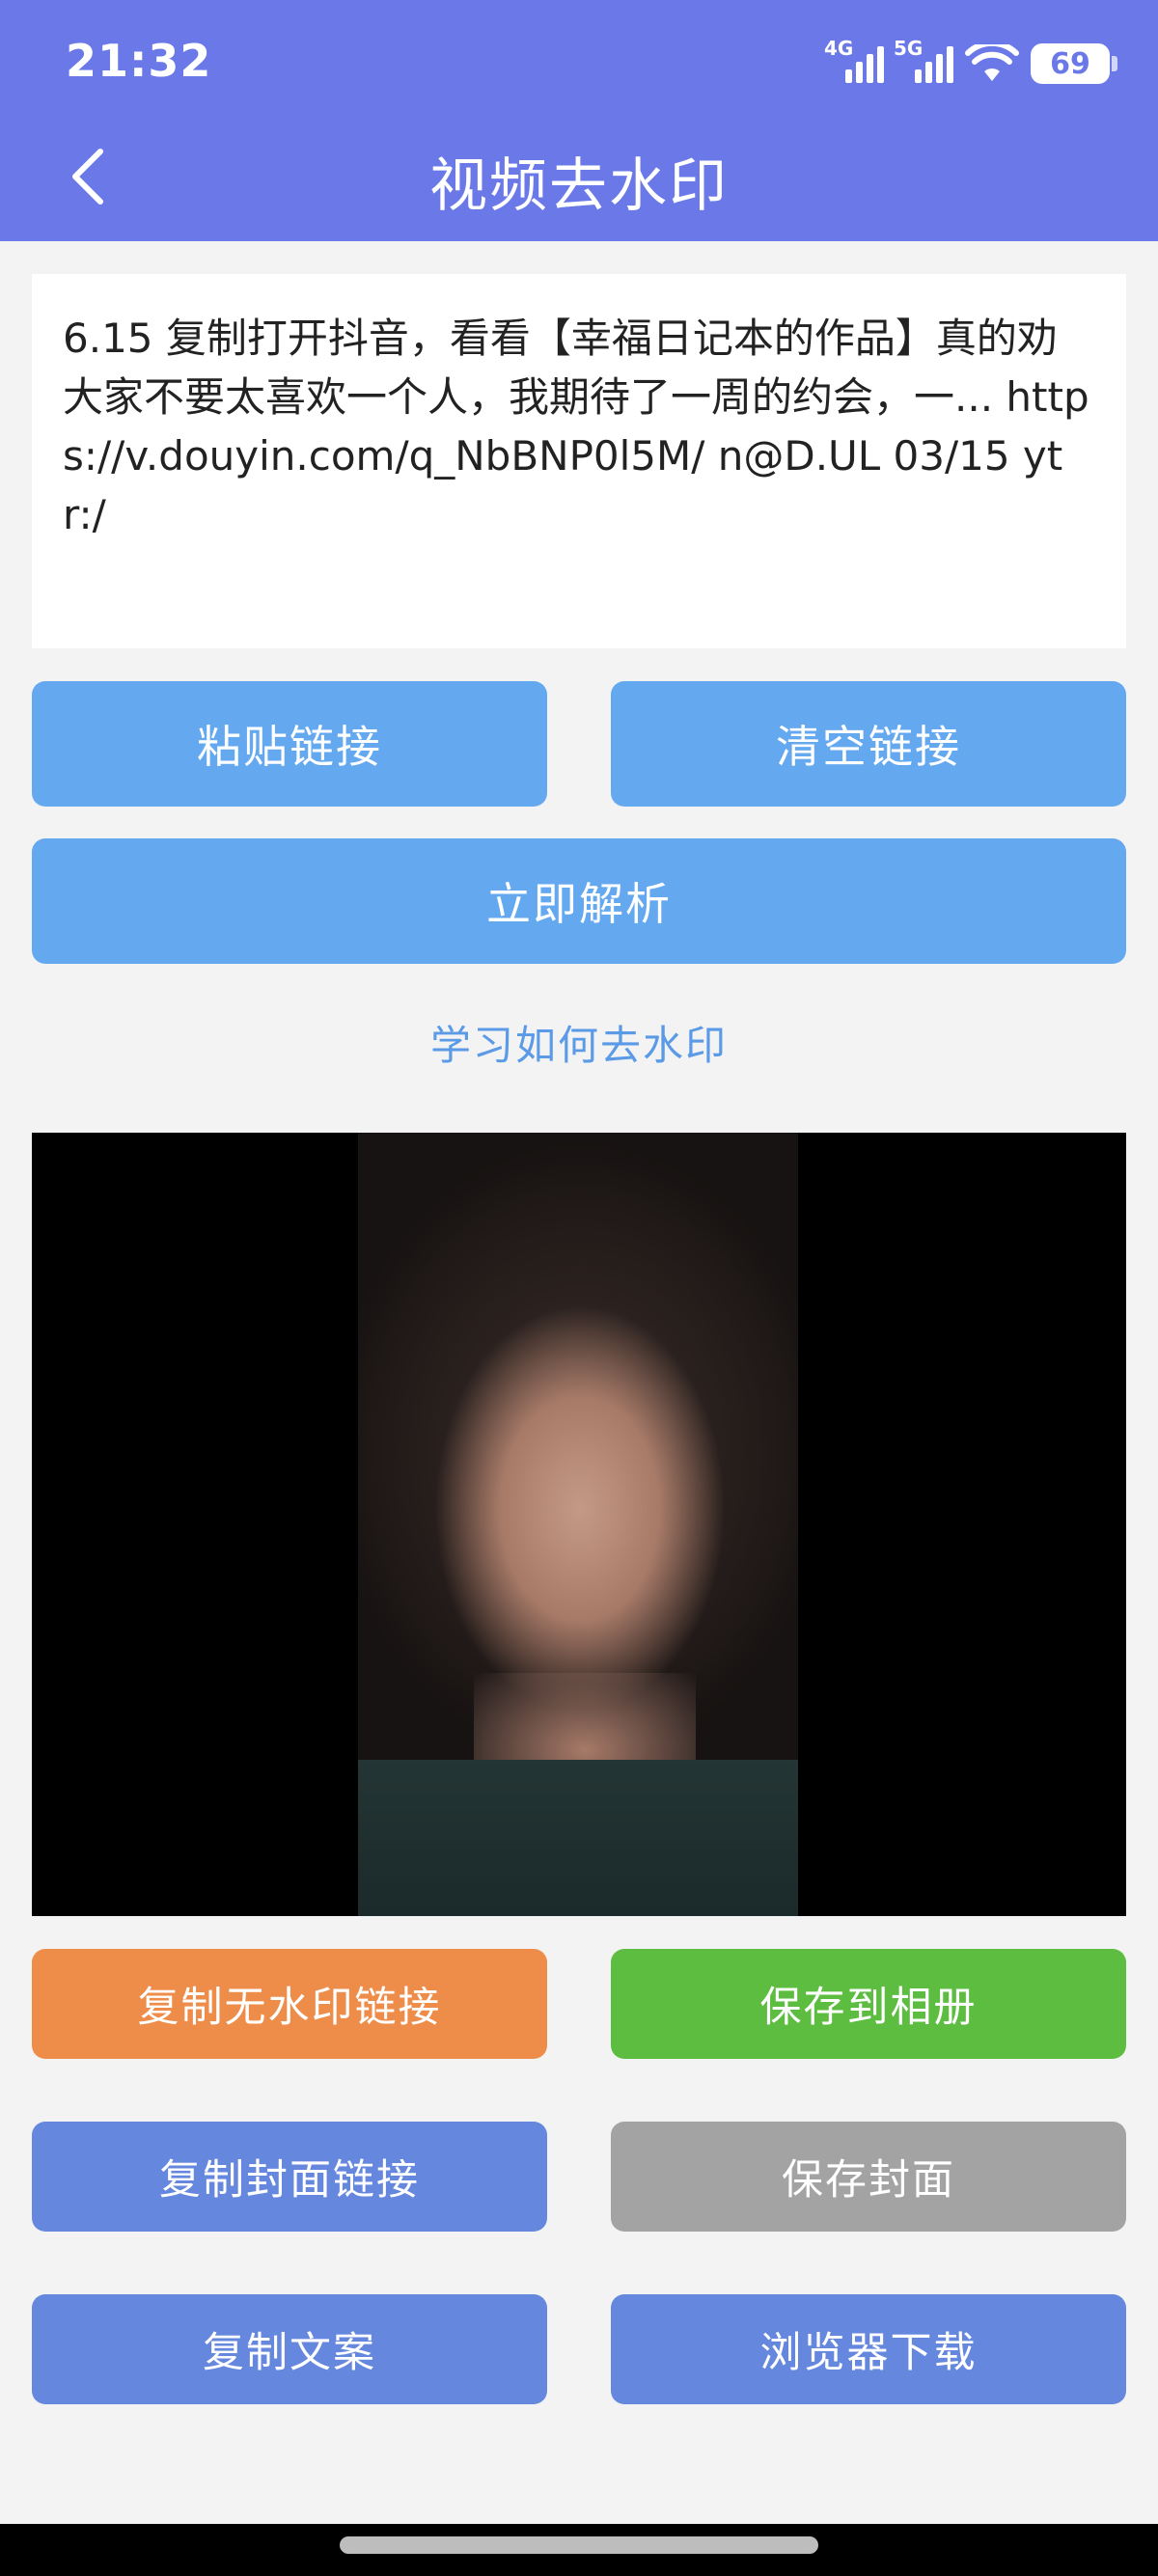 The width and height of the screenshot is (1158, 2576). I want to click on wifi-icon, so click(992, 63).